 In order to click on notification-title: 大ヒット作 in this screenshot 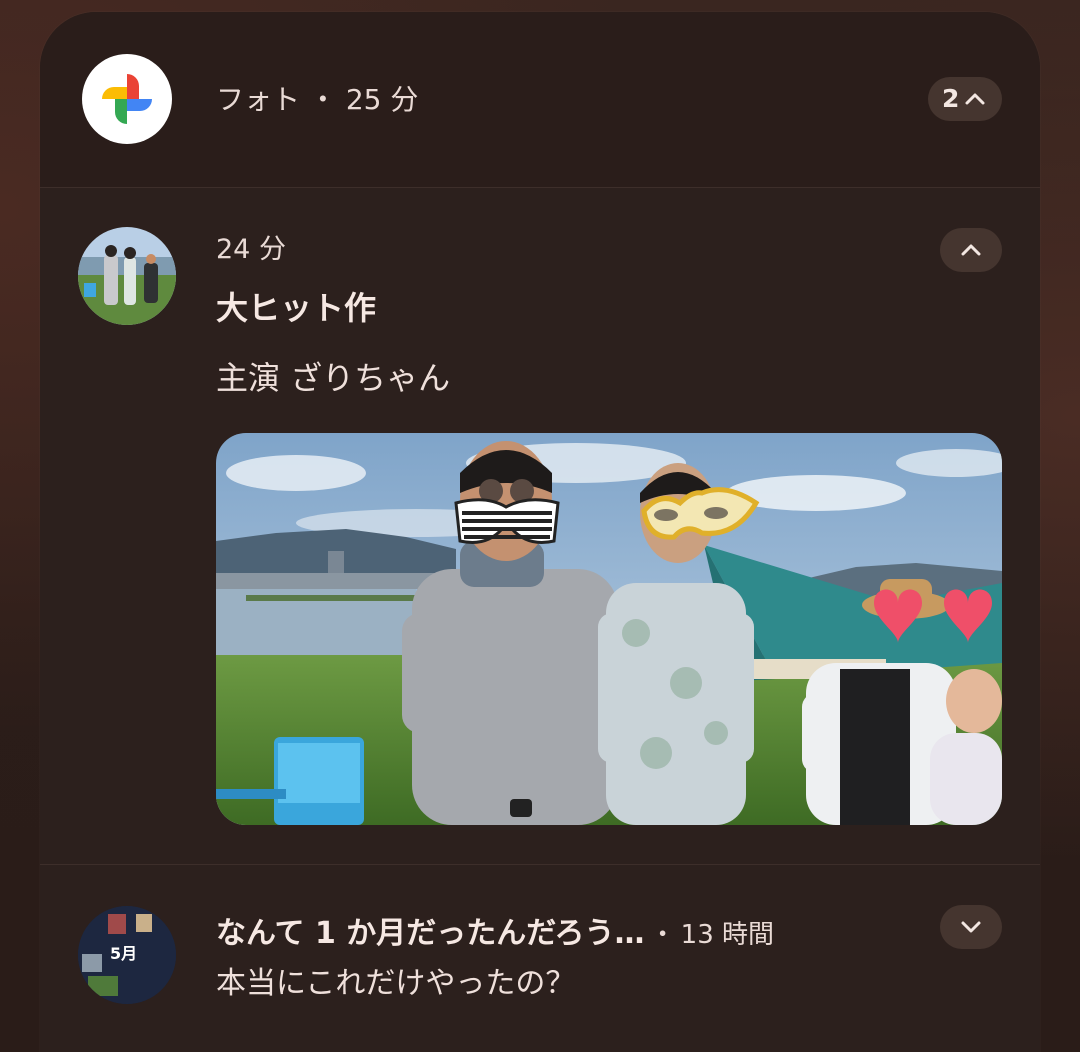, I will do `click(296, 308)`.